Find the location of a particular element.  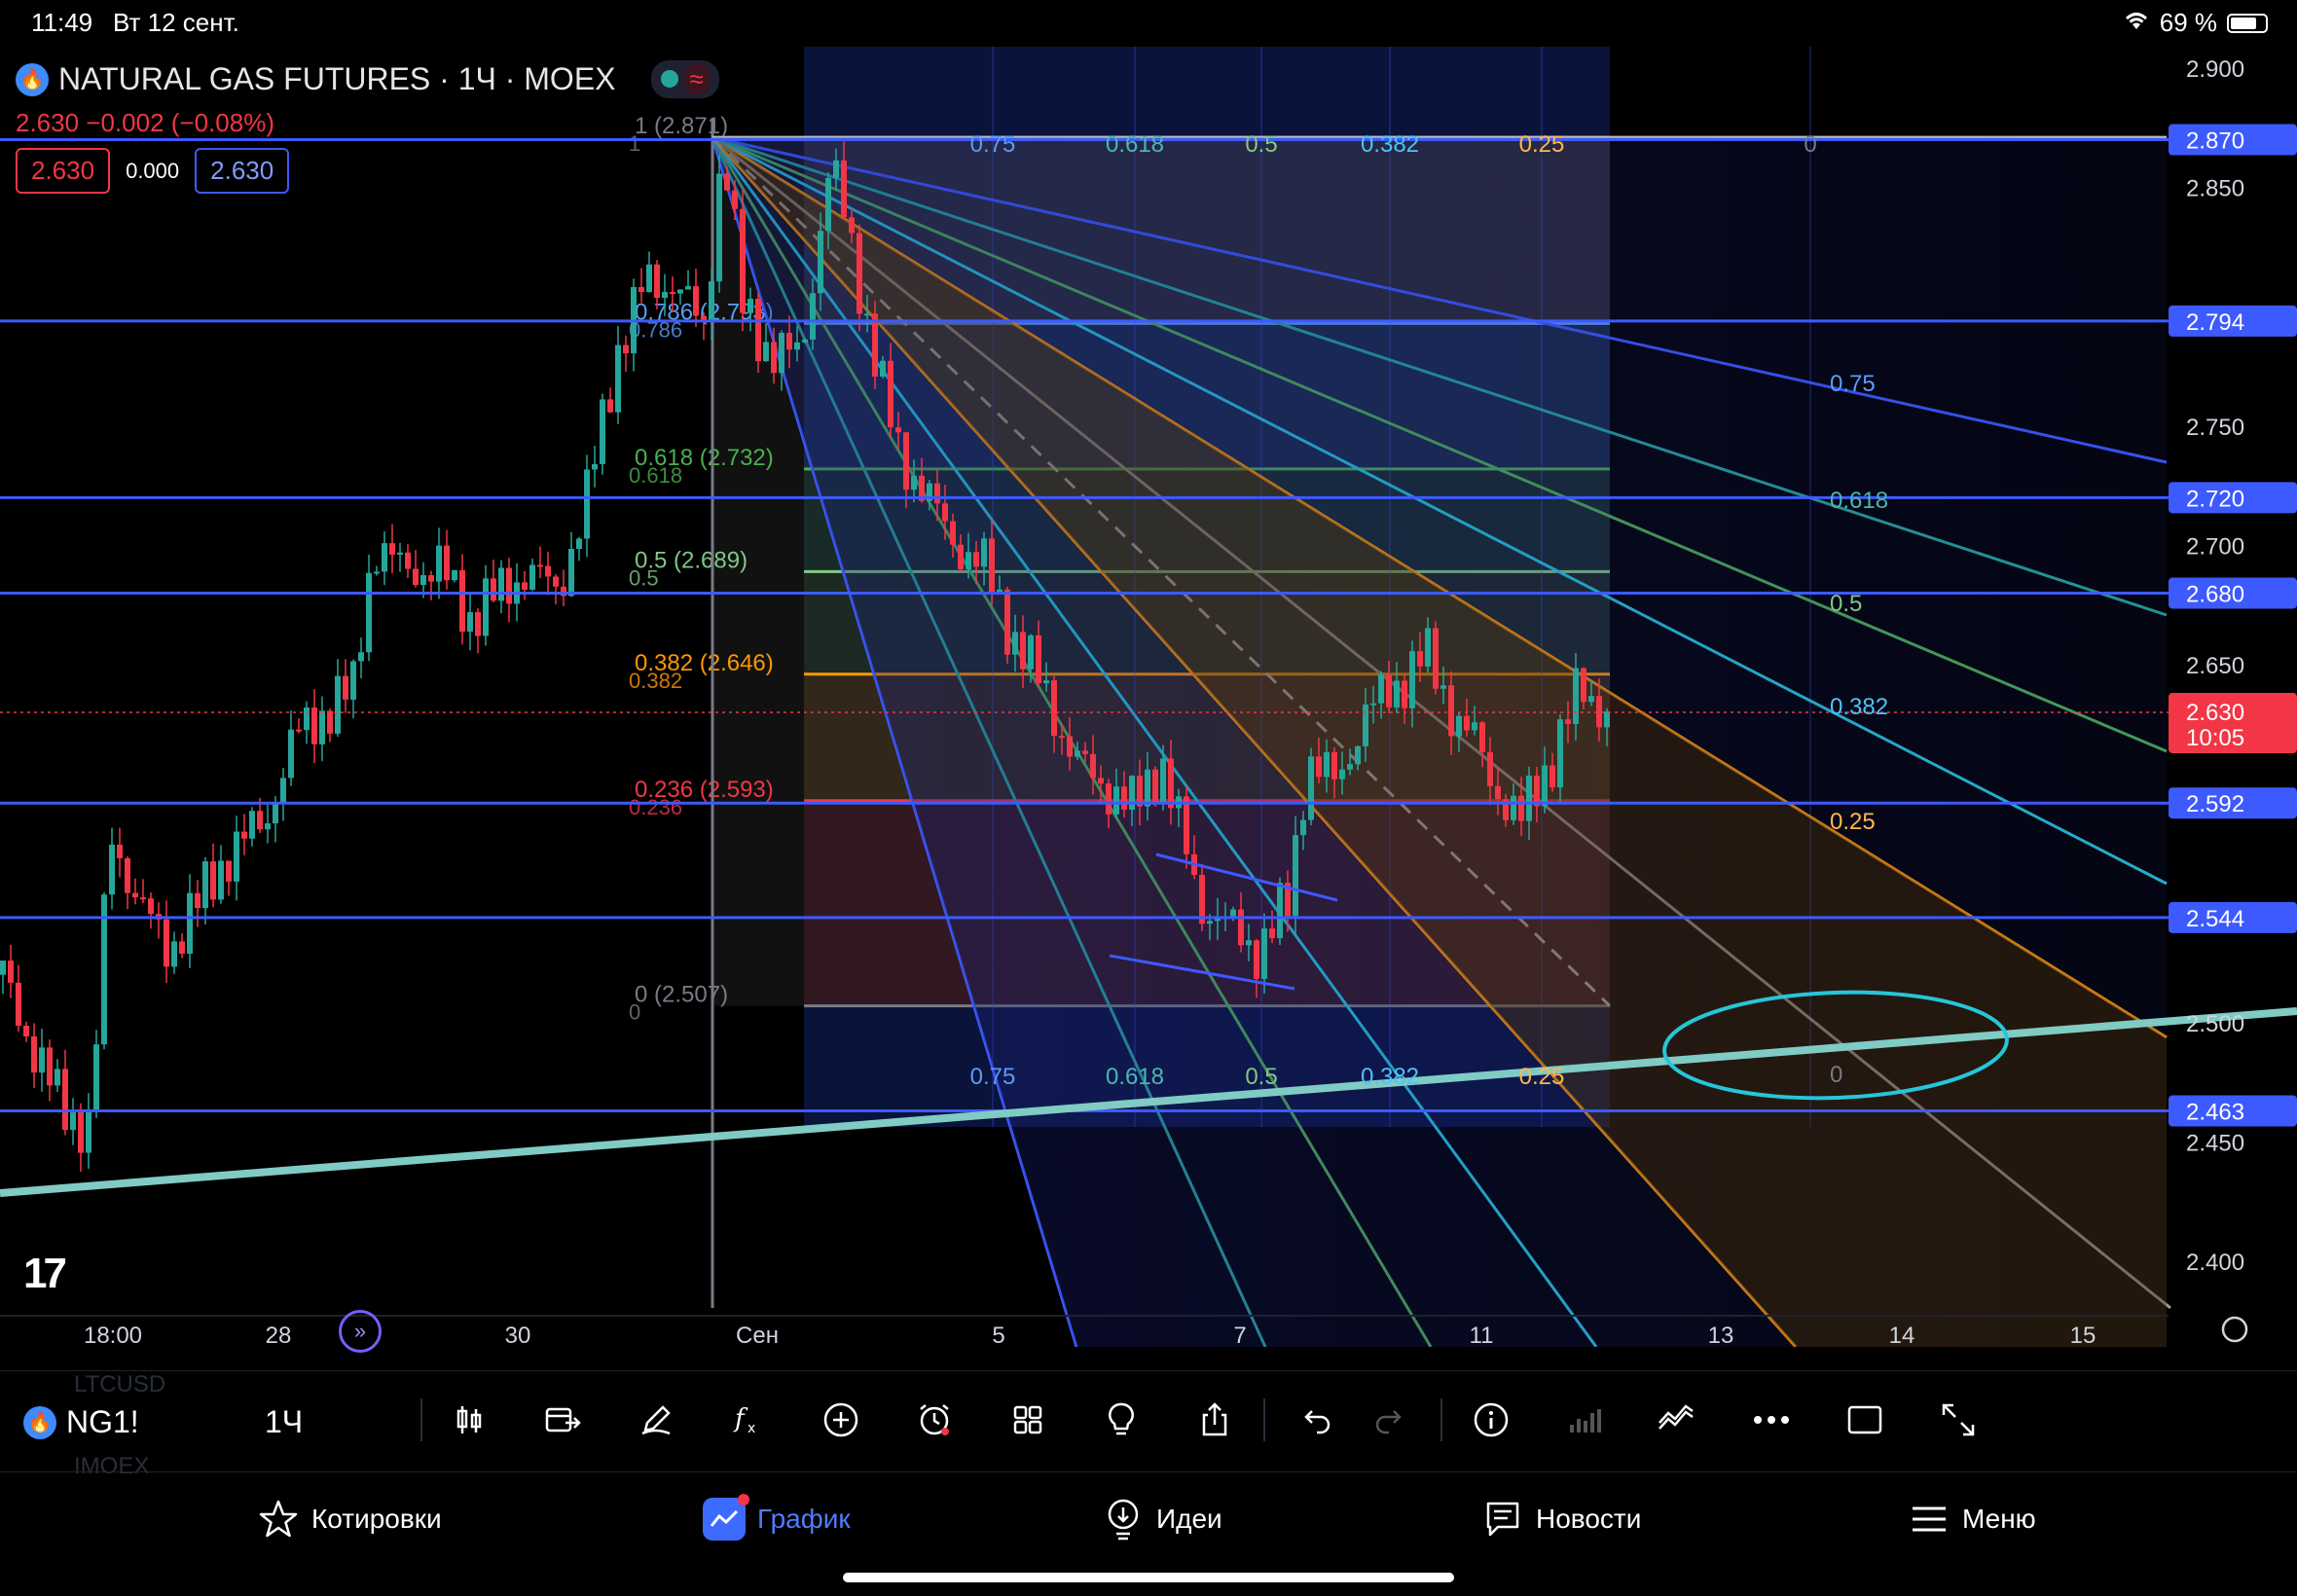

wave-icon: ≈ is located at coordinates (696, 79).